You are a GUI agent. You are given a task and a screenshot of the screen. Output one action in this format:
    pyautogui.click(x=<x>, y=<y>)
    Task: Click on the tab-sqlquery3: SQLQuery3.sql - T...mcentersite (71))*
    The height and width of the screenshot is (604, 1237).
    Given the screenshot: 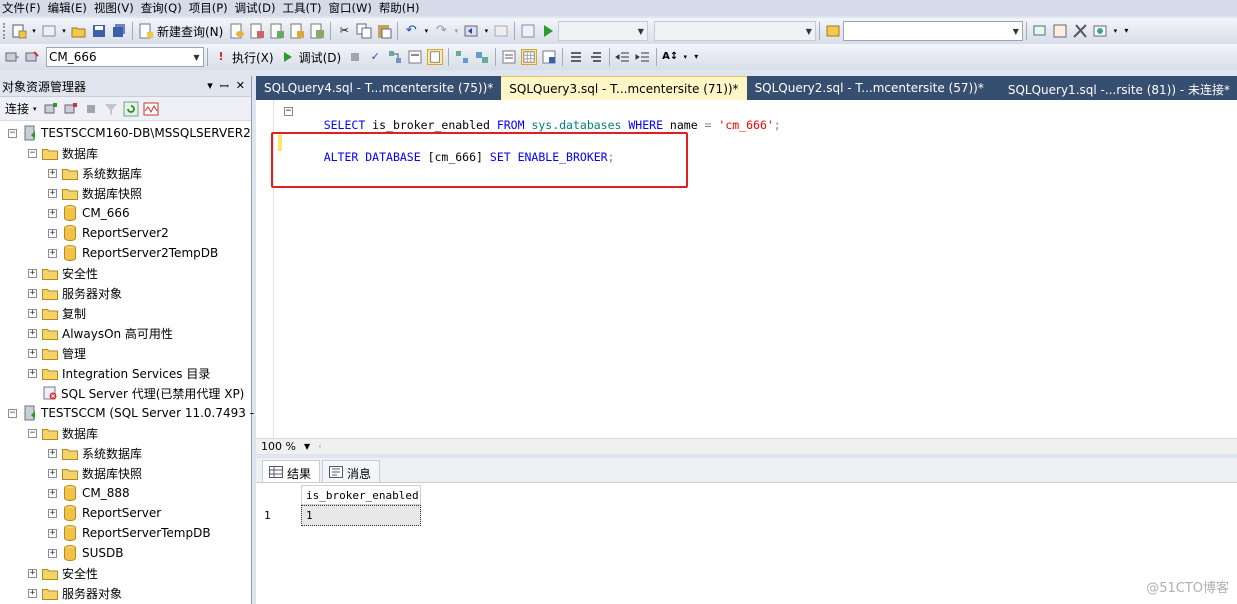 What is the action you would take?
    pyautogui.click(x=624, y=88)
    